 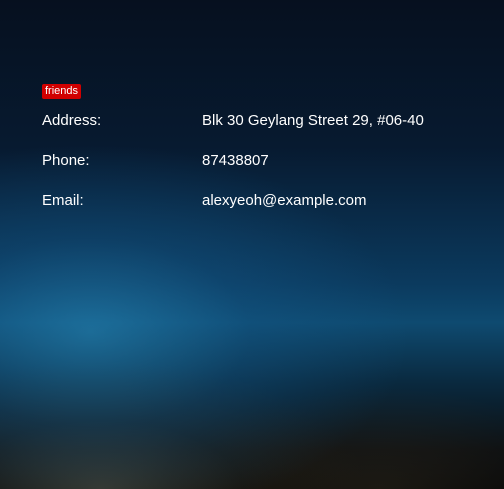 I want to click on email-value: alexyeoh@example.com, so click(x=284, y=200).